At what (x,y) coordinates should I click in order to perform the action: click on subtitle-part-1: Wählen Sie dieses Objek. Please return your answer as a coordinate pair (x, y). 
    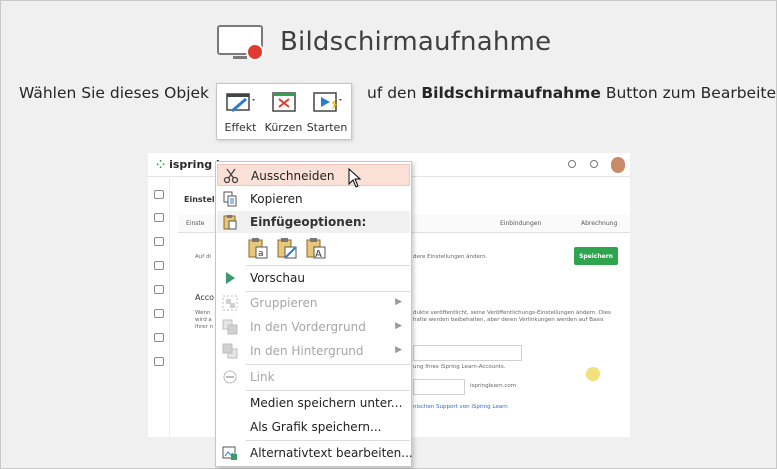
    Looking at the image, I should click on (114, 93).